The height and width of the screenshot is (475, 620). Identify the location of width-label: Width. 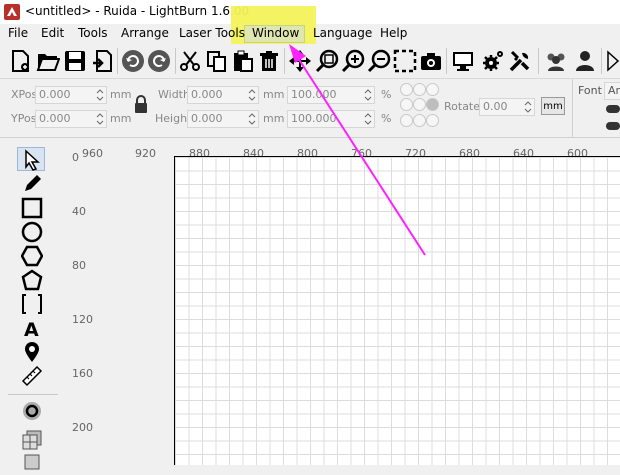
(174, 94).